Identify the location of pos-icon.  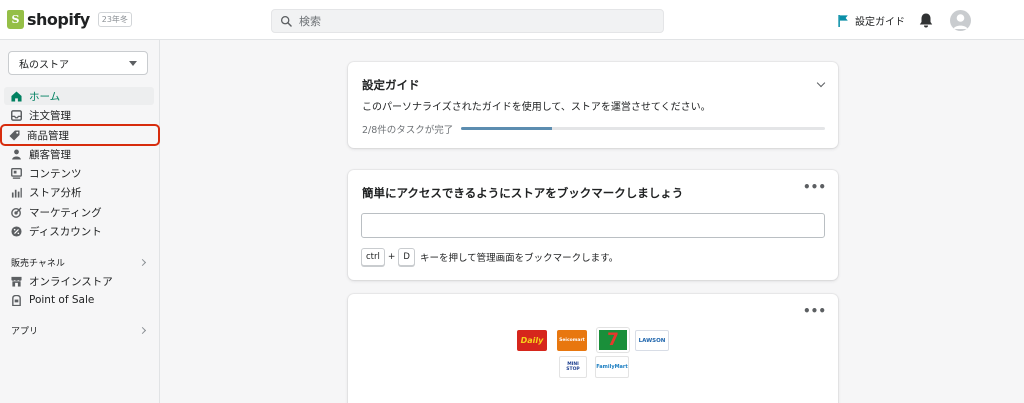
(16, 300).